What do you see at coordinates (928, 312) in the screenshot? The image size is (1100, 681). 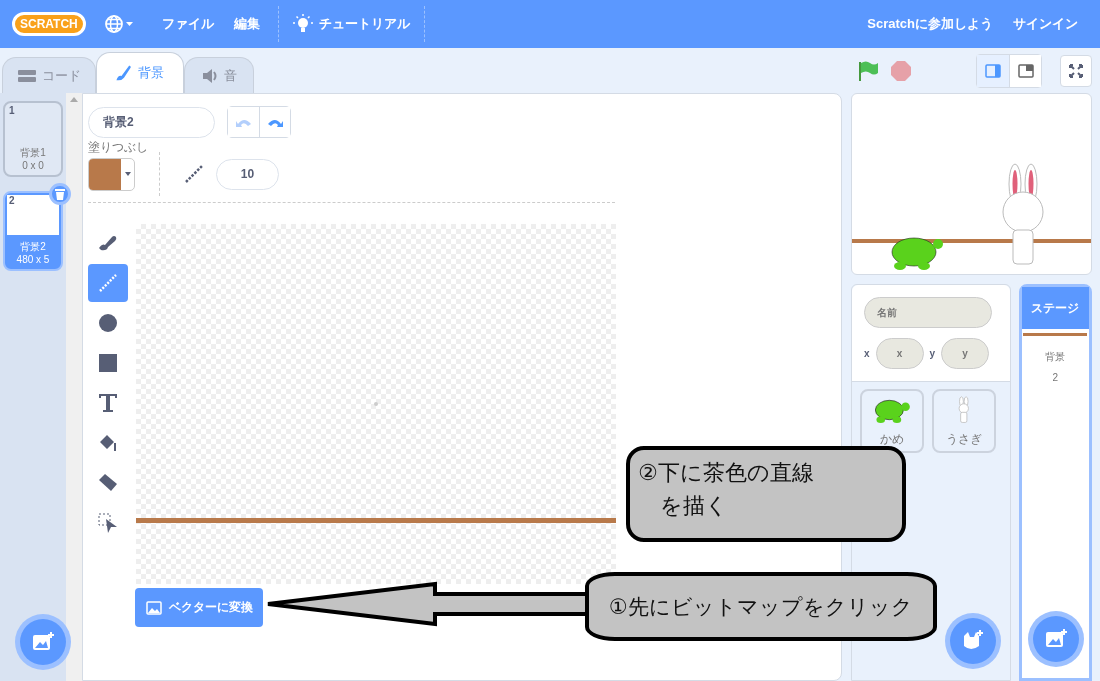 I see `sprite-name-field: 名前` at bounding box center [928, 312].